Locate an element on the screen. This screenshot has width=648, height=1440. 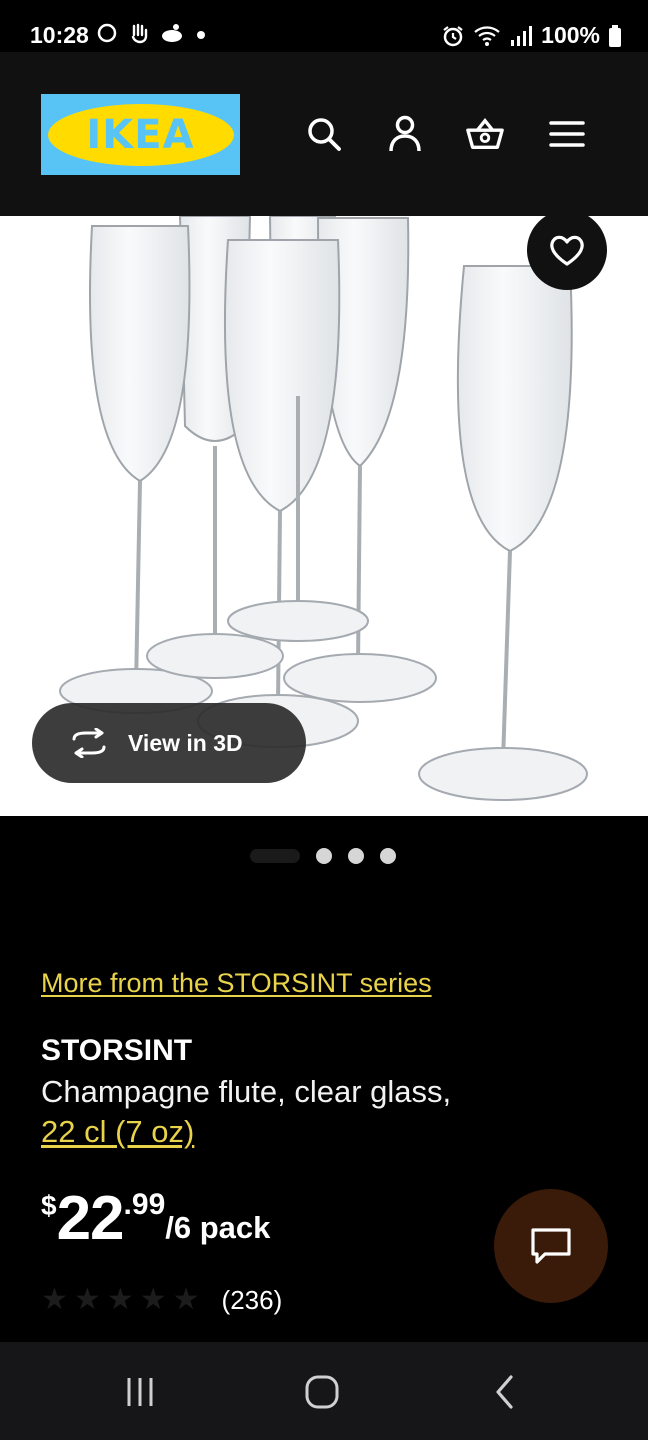
app-header: IKEA is located at coordinates (324, 134).